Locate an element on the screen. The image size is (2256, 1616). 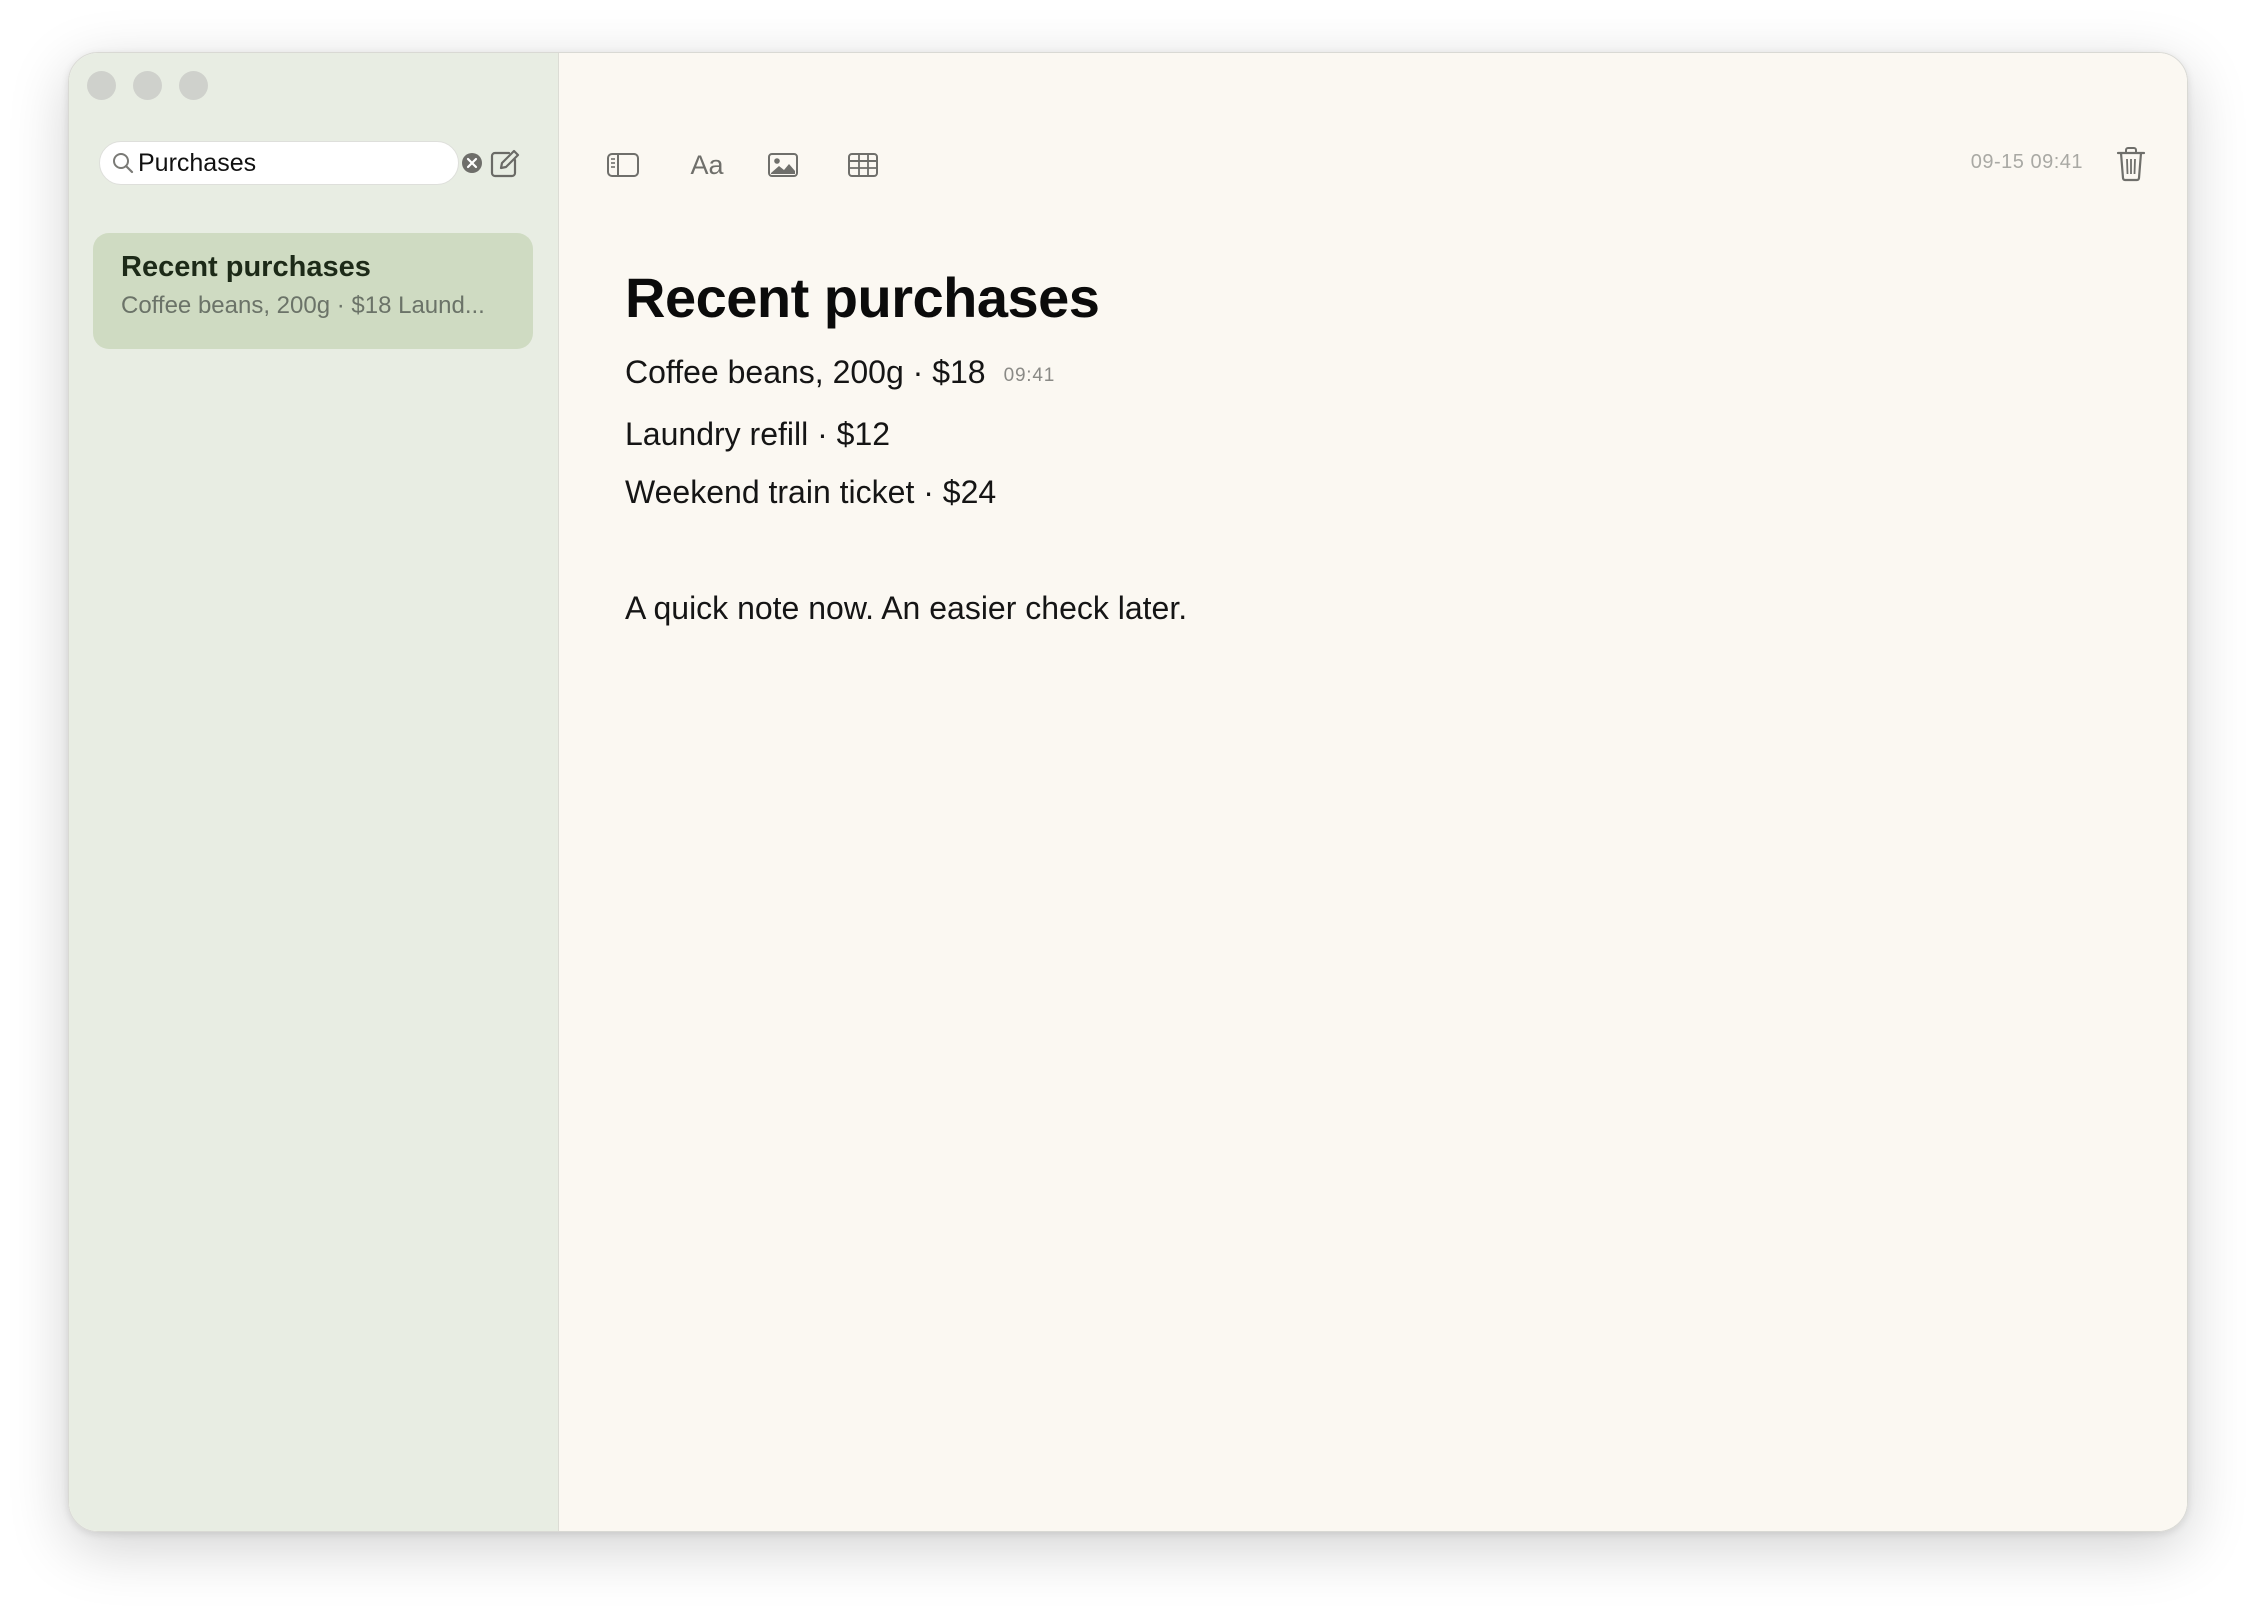
note-line-text: Coffee beans, 200g · $18 is located at coordinates (805, 372).